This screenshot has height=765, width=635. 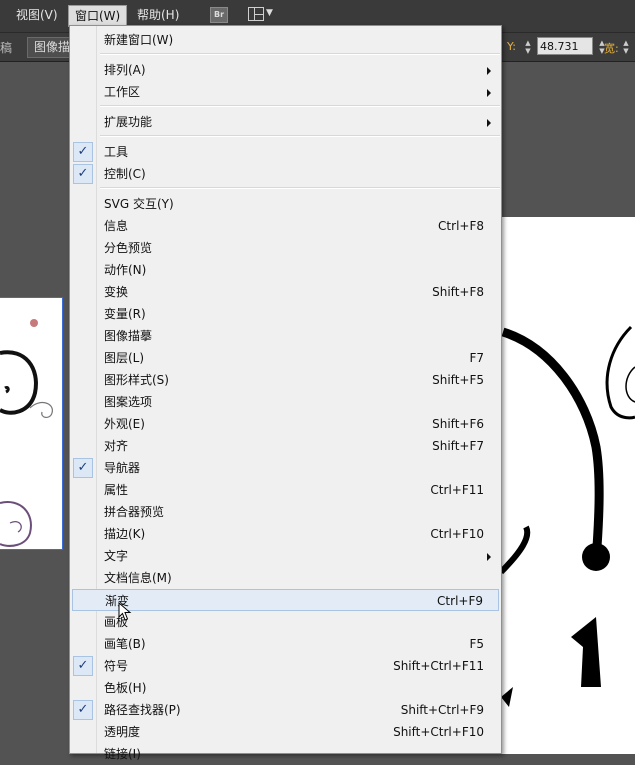 What do you see at coordinates (285, 424) in the screenshot?
I see `menu-item: 外观(E) Shift+F6` at bounding box center [285, 424].